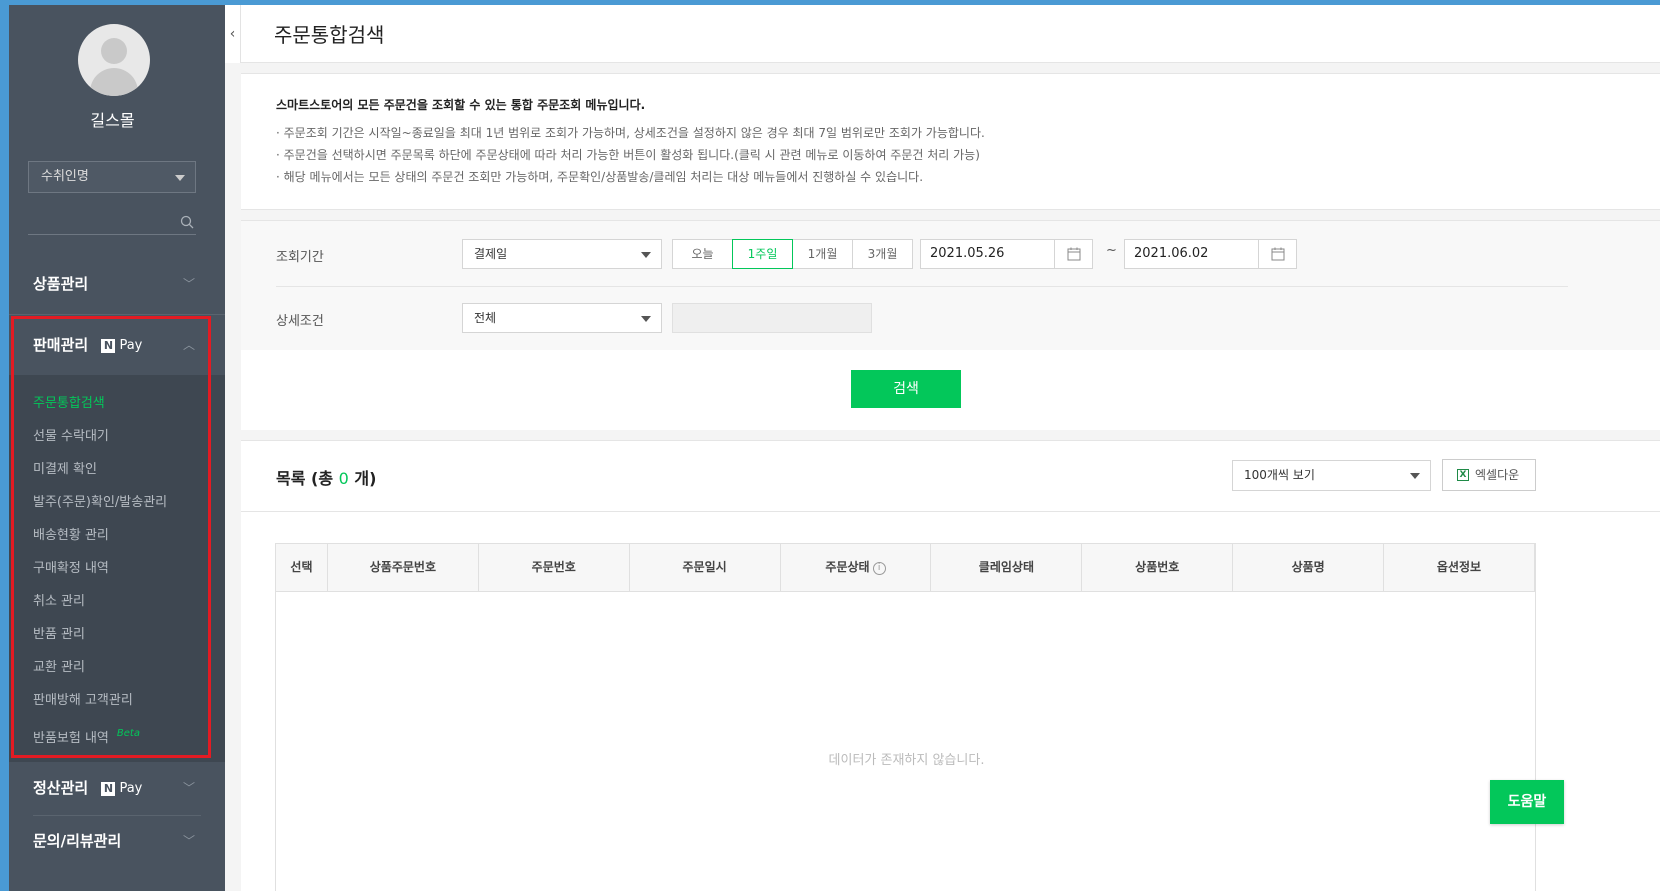 This screenshot has width=1660, height=891. I want to click on menu-inquiry-review: 문의/리뷰관리 ﹀, so click(117, 841).